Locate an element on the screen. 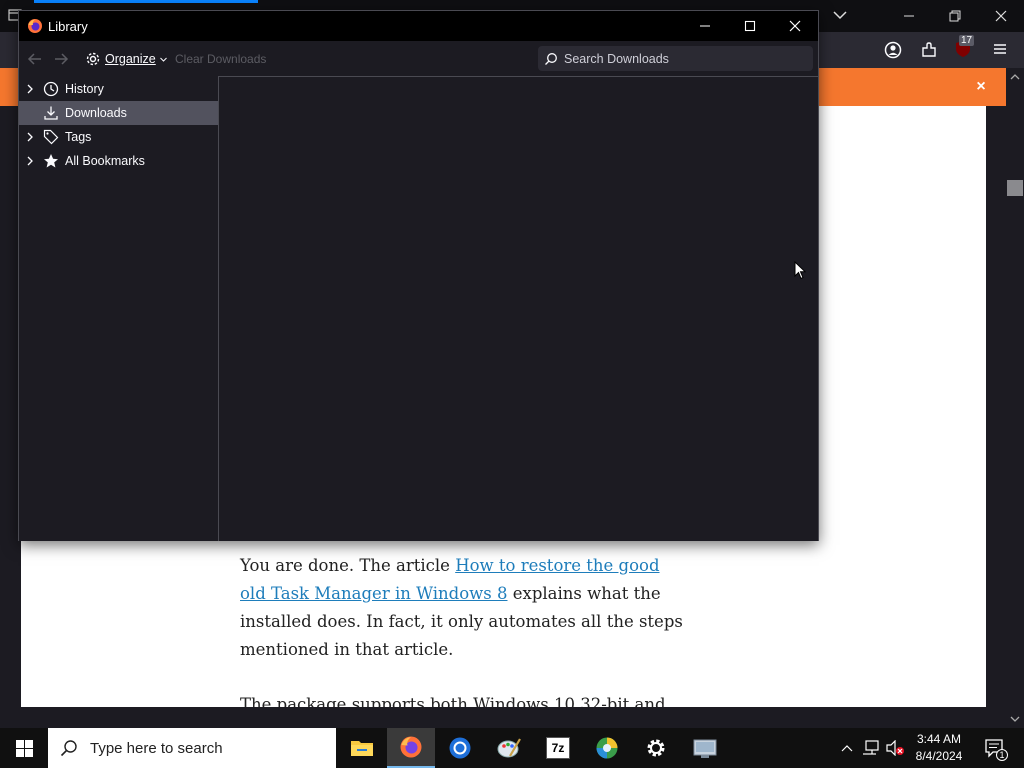 The width and height of the screenshot is (1024, 768). tag-icon is located at coordinates (51, 137).